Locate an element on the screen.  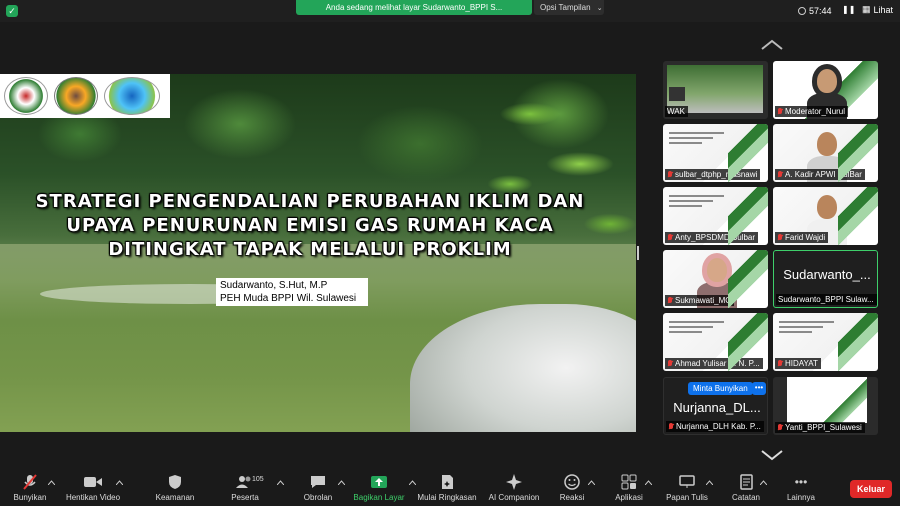
leave-button: Keluar is located at coordinates (871, 489).